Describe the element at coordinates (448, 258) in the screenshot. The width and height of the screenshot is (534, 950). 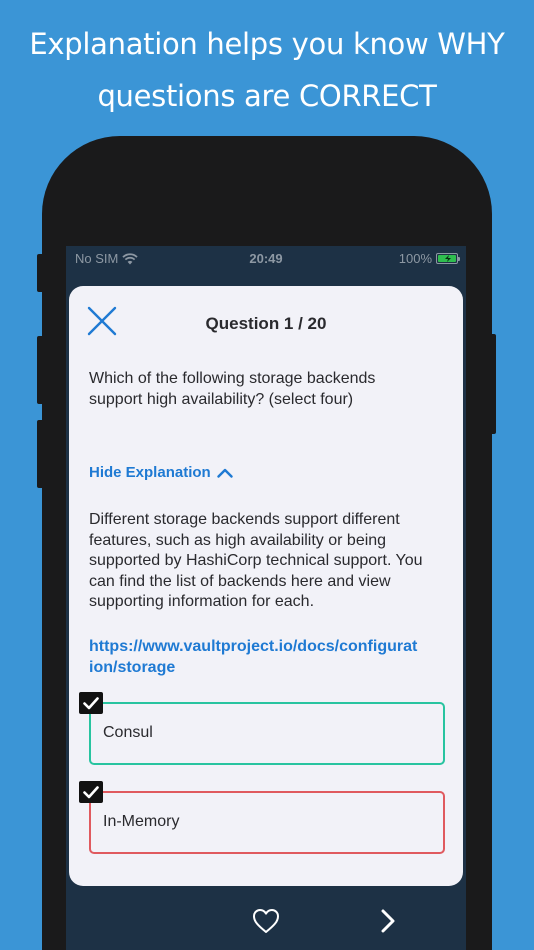
I see `battery-icon` at that location.